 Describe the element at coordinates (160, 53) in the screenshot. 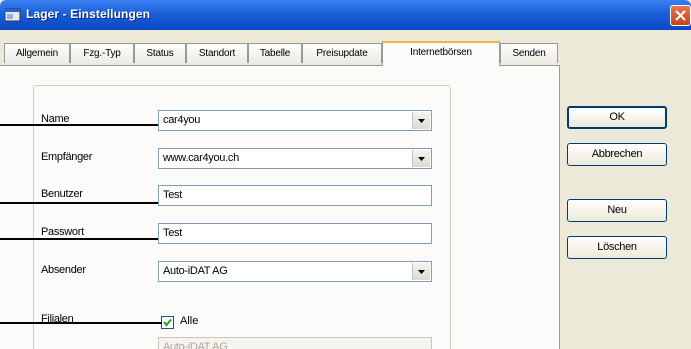

I see `tab-status: Status` at that location.